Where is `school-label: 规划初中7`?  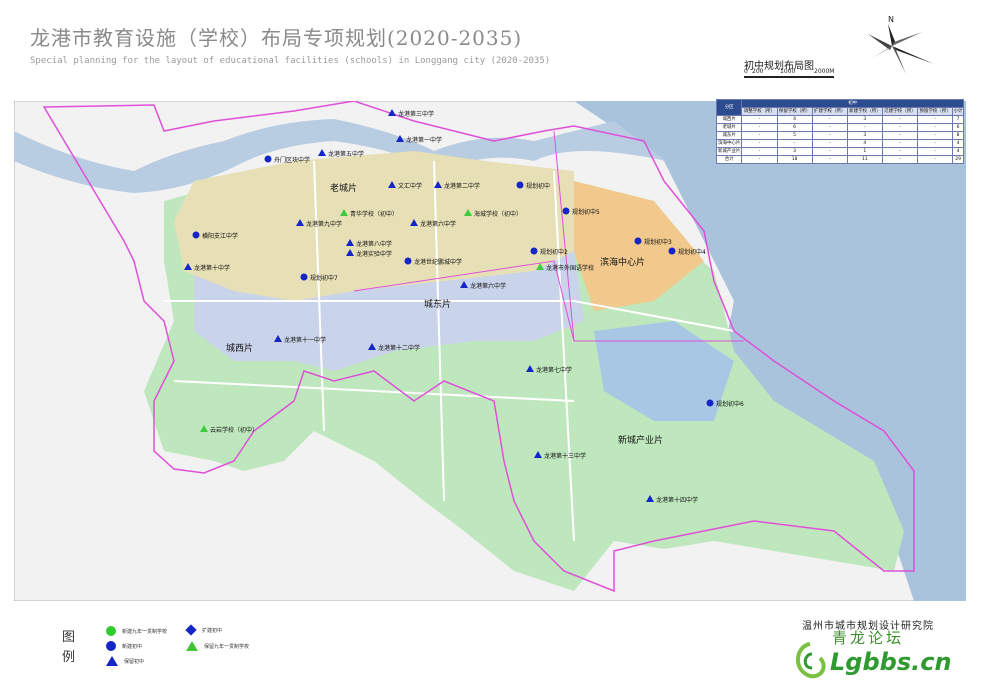
school-label: 规划初中7 is located at coordinates (324, 278).